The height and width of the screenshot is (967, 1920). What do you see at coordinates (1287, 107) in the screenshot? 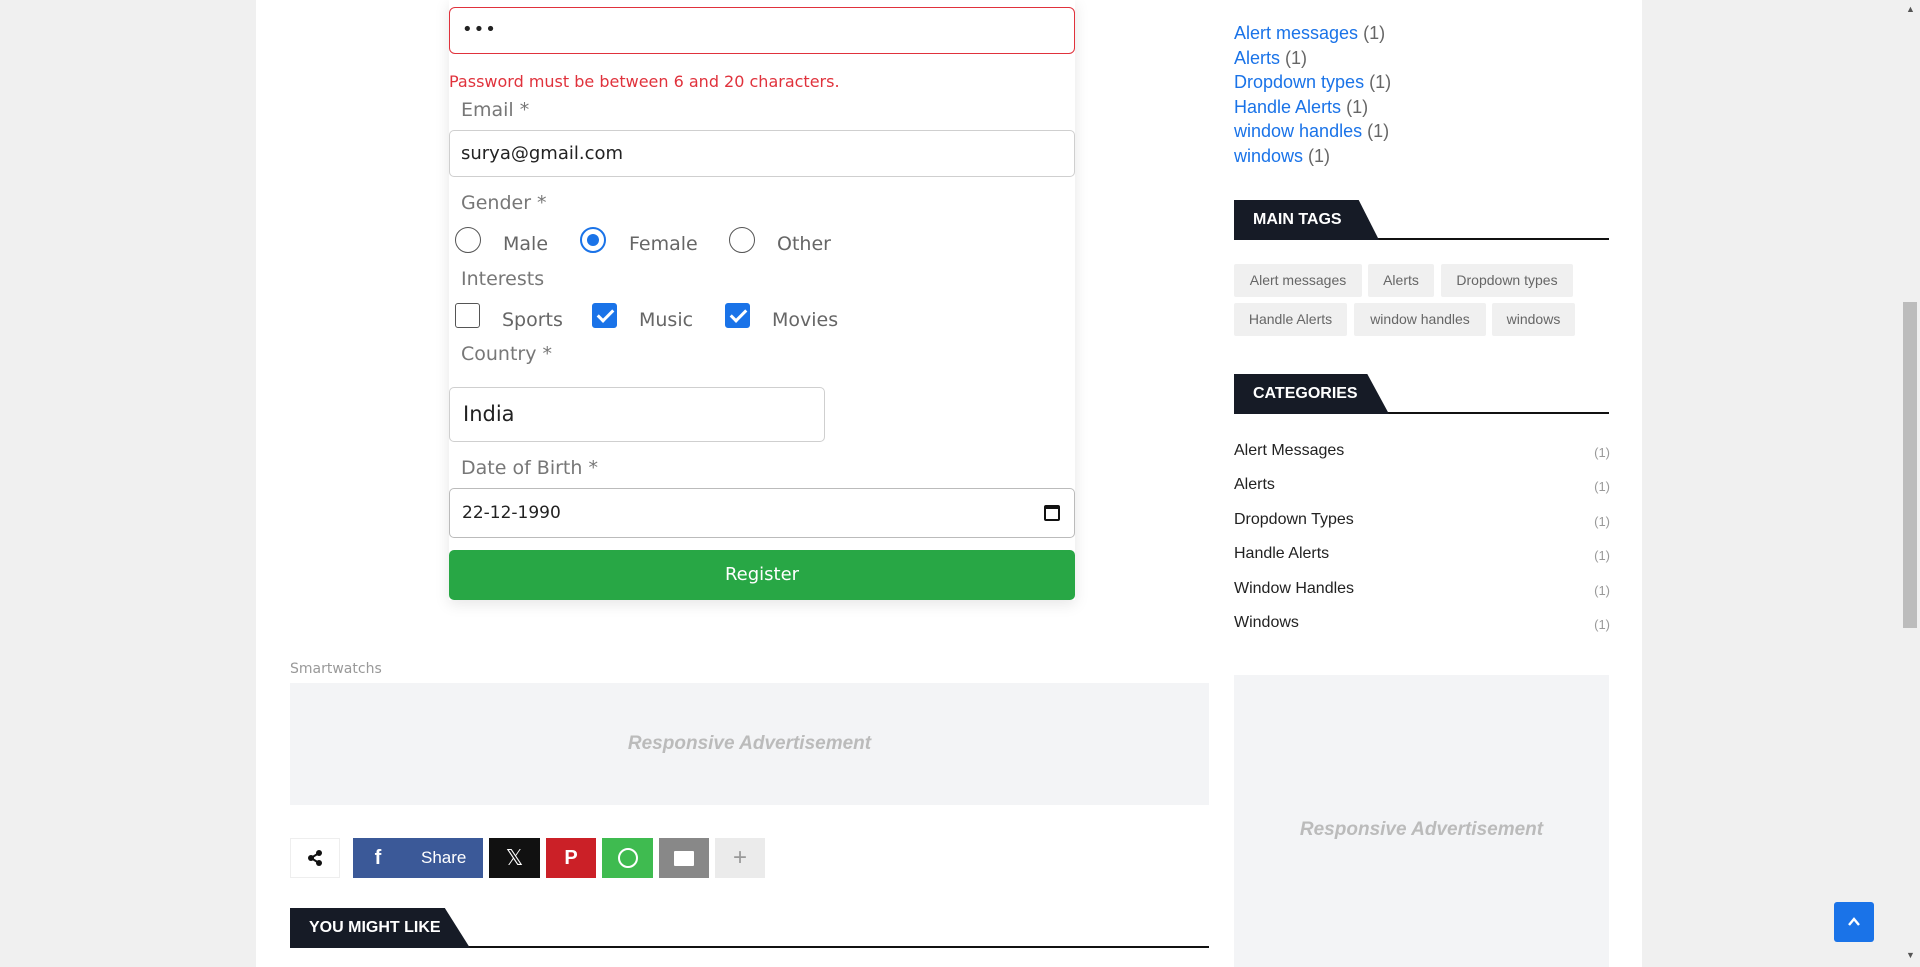
I see `tag-link-name: Handle Alerts` at bounding box center [1287, 107].